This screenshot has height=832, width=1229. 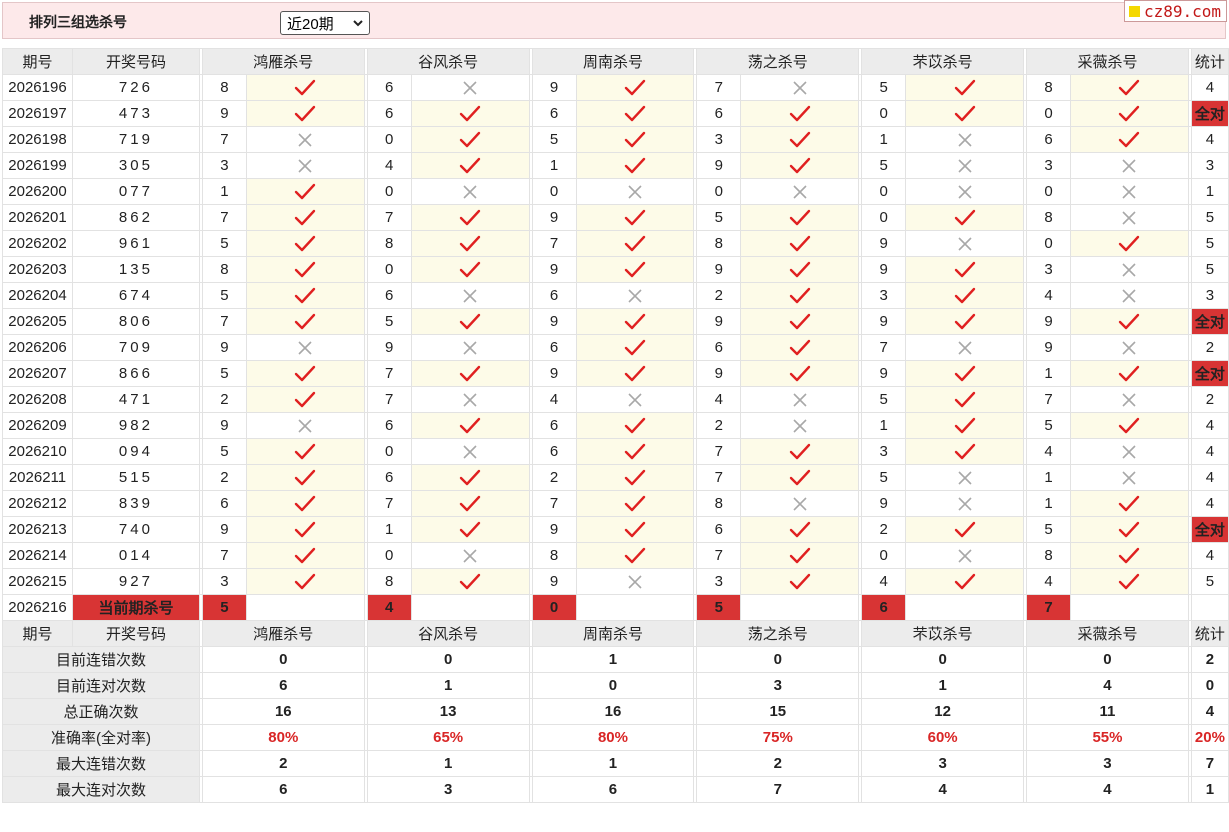 What do you see at coordinates (1209, 191) in the screenshot?
I see `stat-cell: 1` at bounding box center [1209, 191].